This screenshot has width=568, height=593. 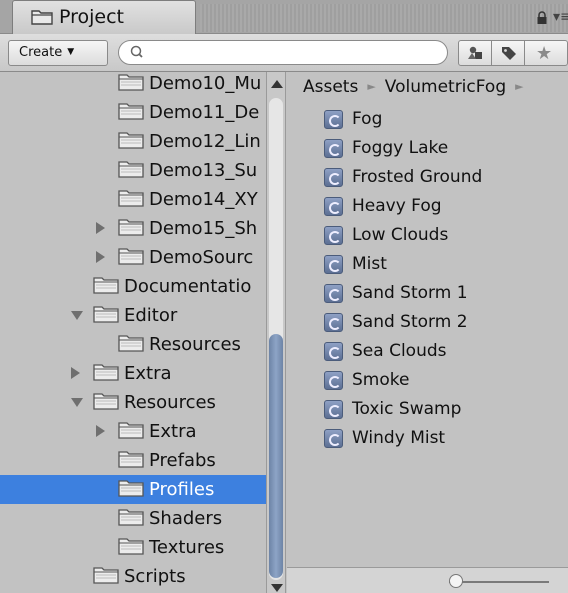 I want to click on tree-item: DemoSourc, so click(x=133, y=257).